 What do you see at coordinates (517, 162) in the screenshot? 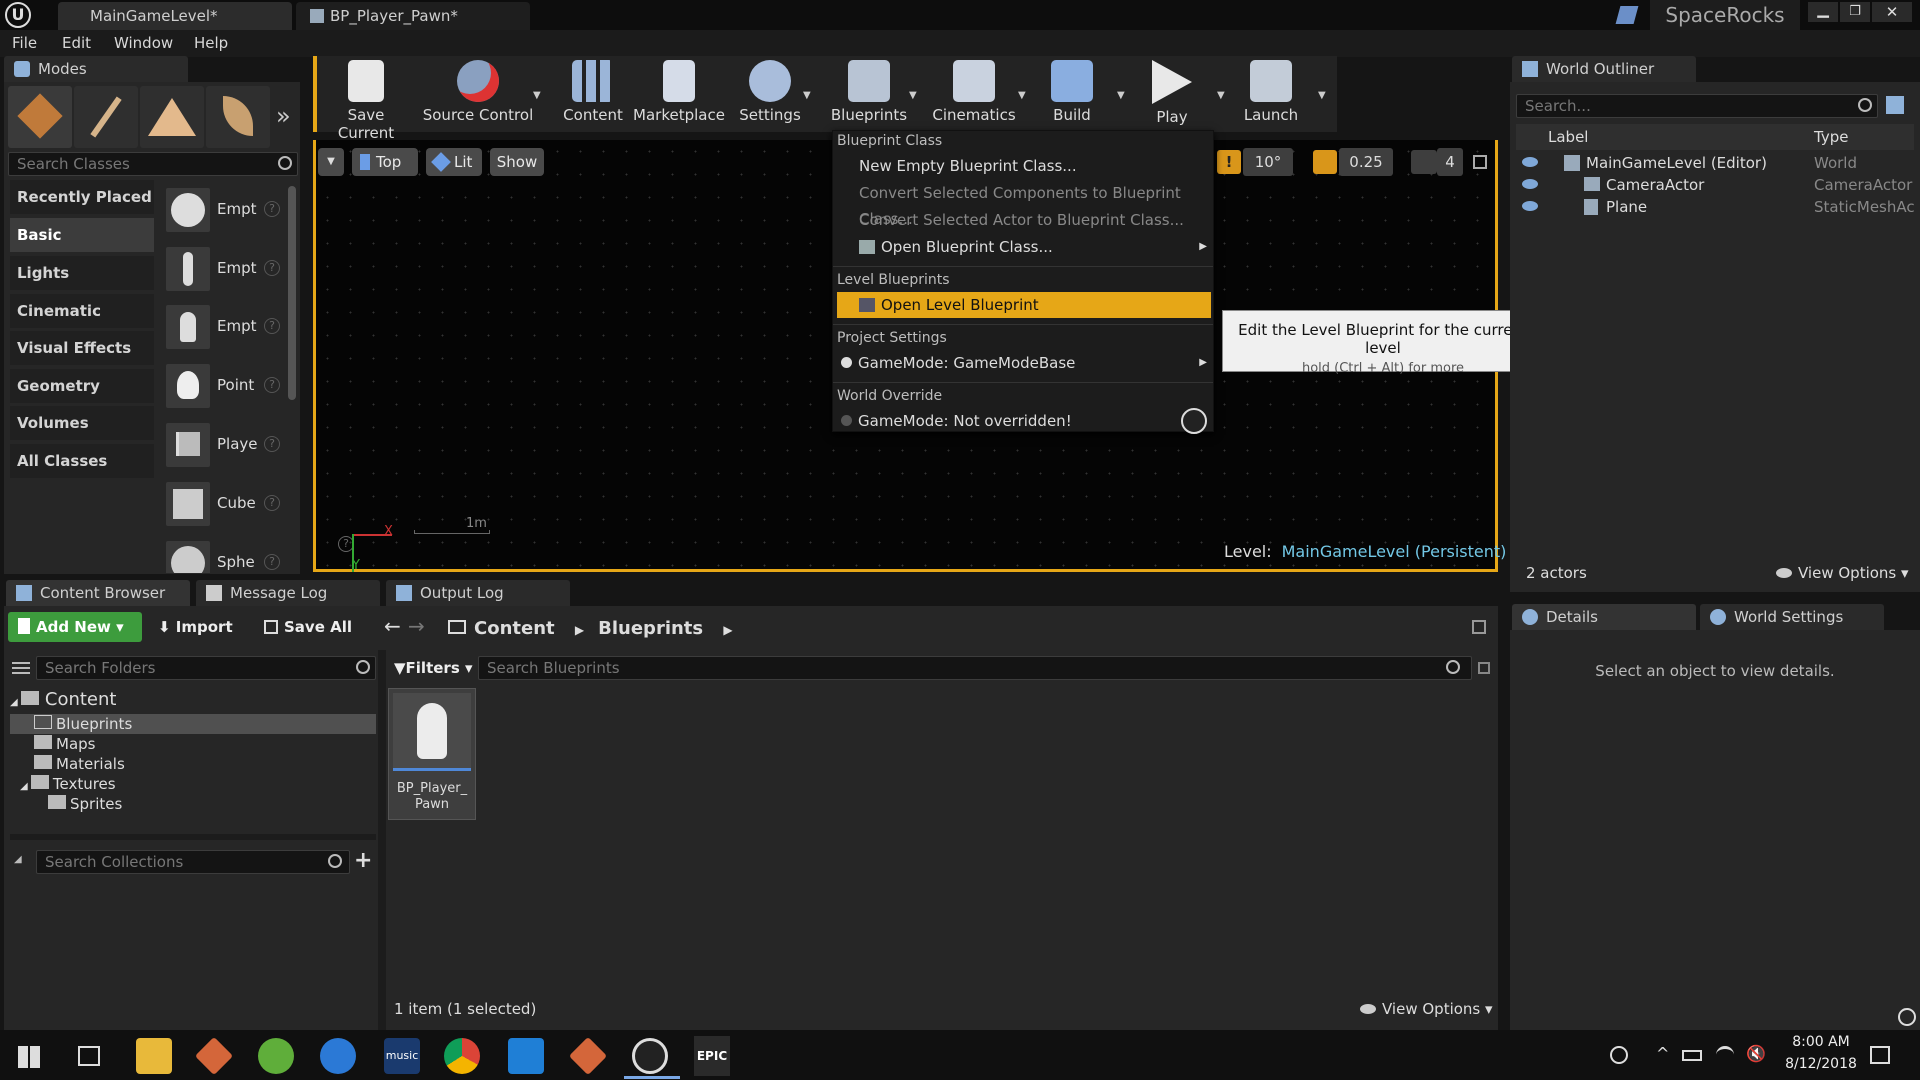
I see `show-button: Show` at bounding box center [517, 162].